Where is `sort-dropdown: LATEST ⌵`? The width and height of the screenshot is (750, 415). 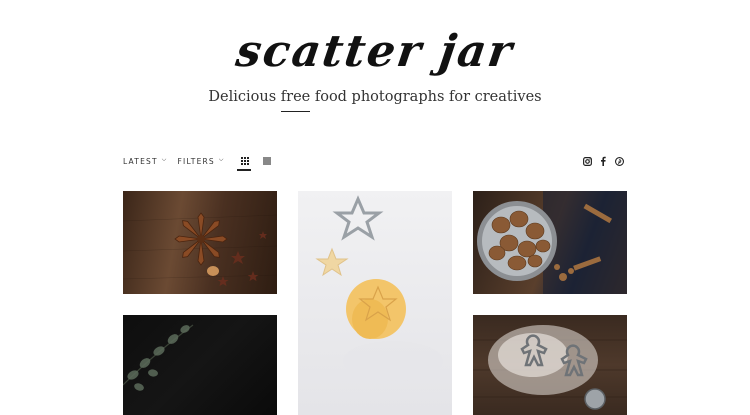
sort-dropdown: LATEST ⌵ is located at coordinates (145, 161).